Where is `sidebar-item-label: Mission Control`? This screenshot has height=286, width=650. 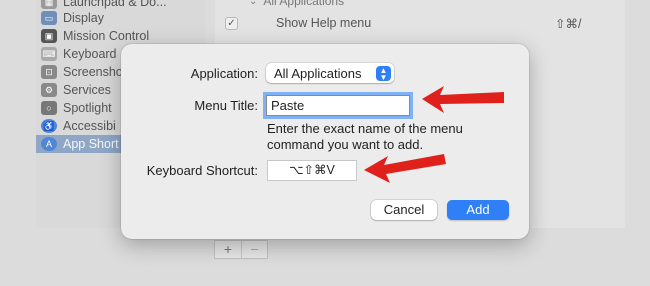
sidebar-item-label: Mission Control is located at coordinates (106, 36).